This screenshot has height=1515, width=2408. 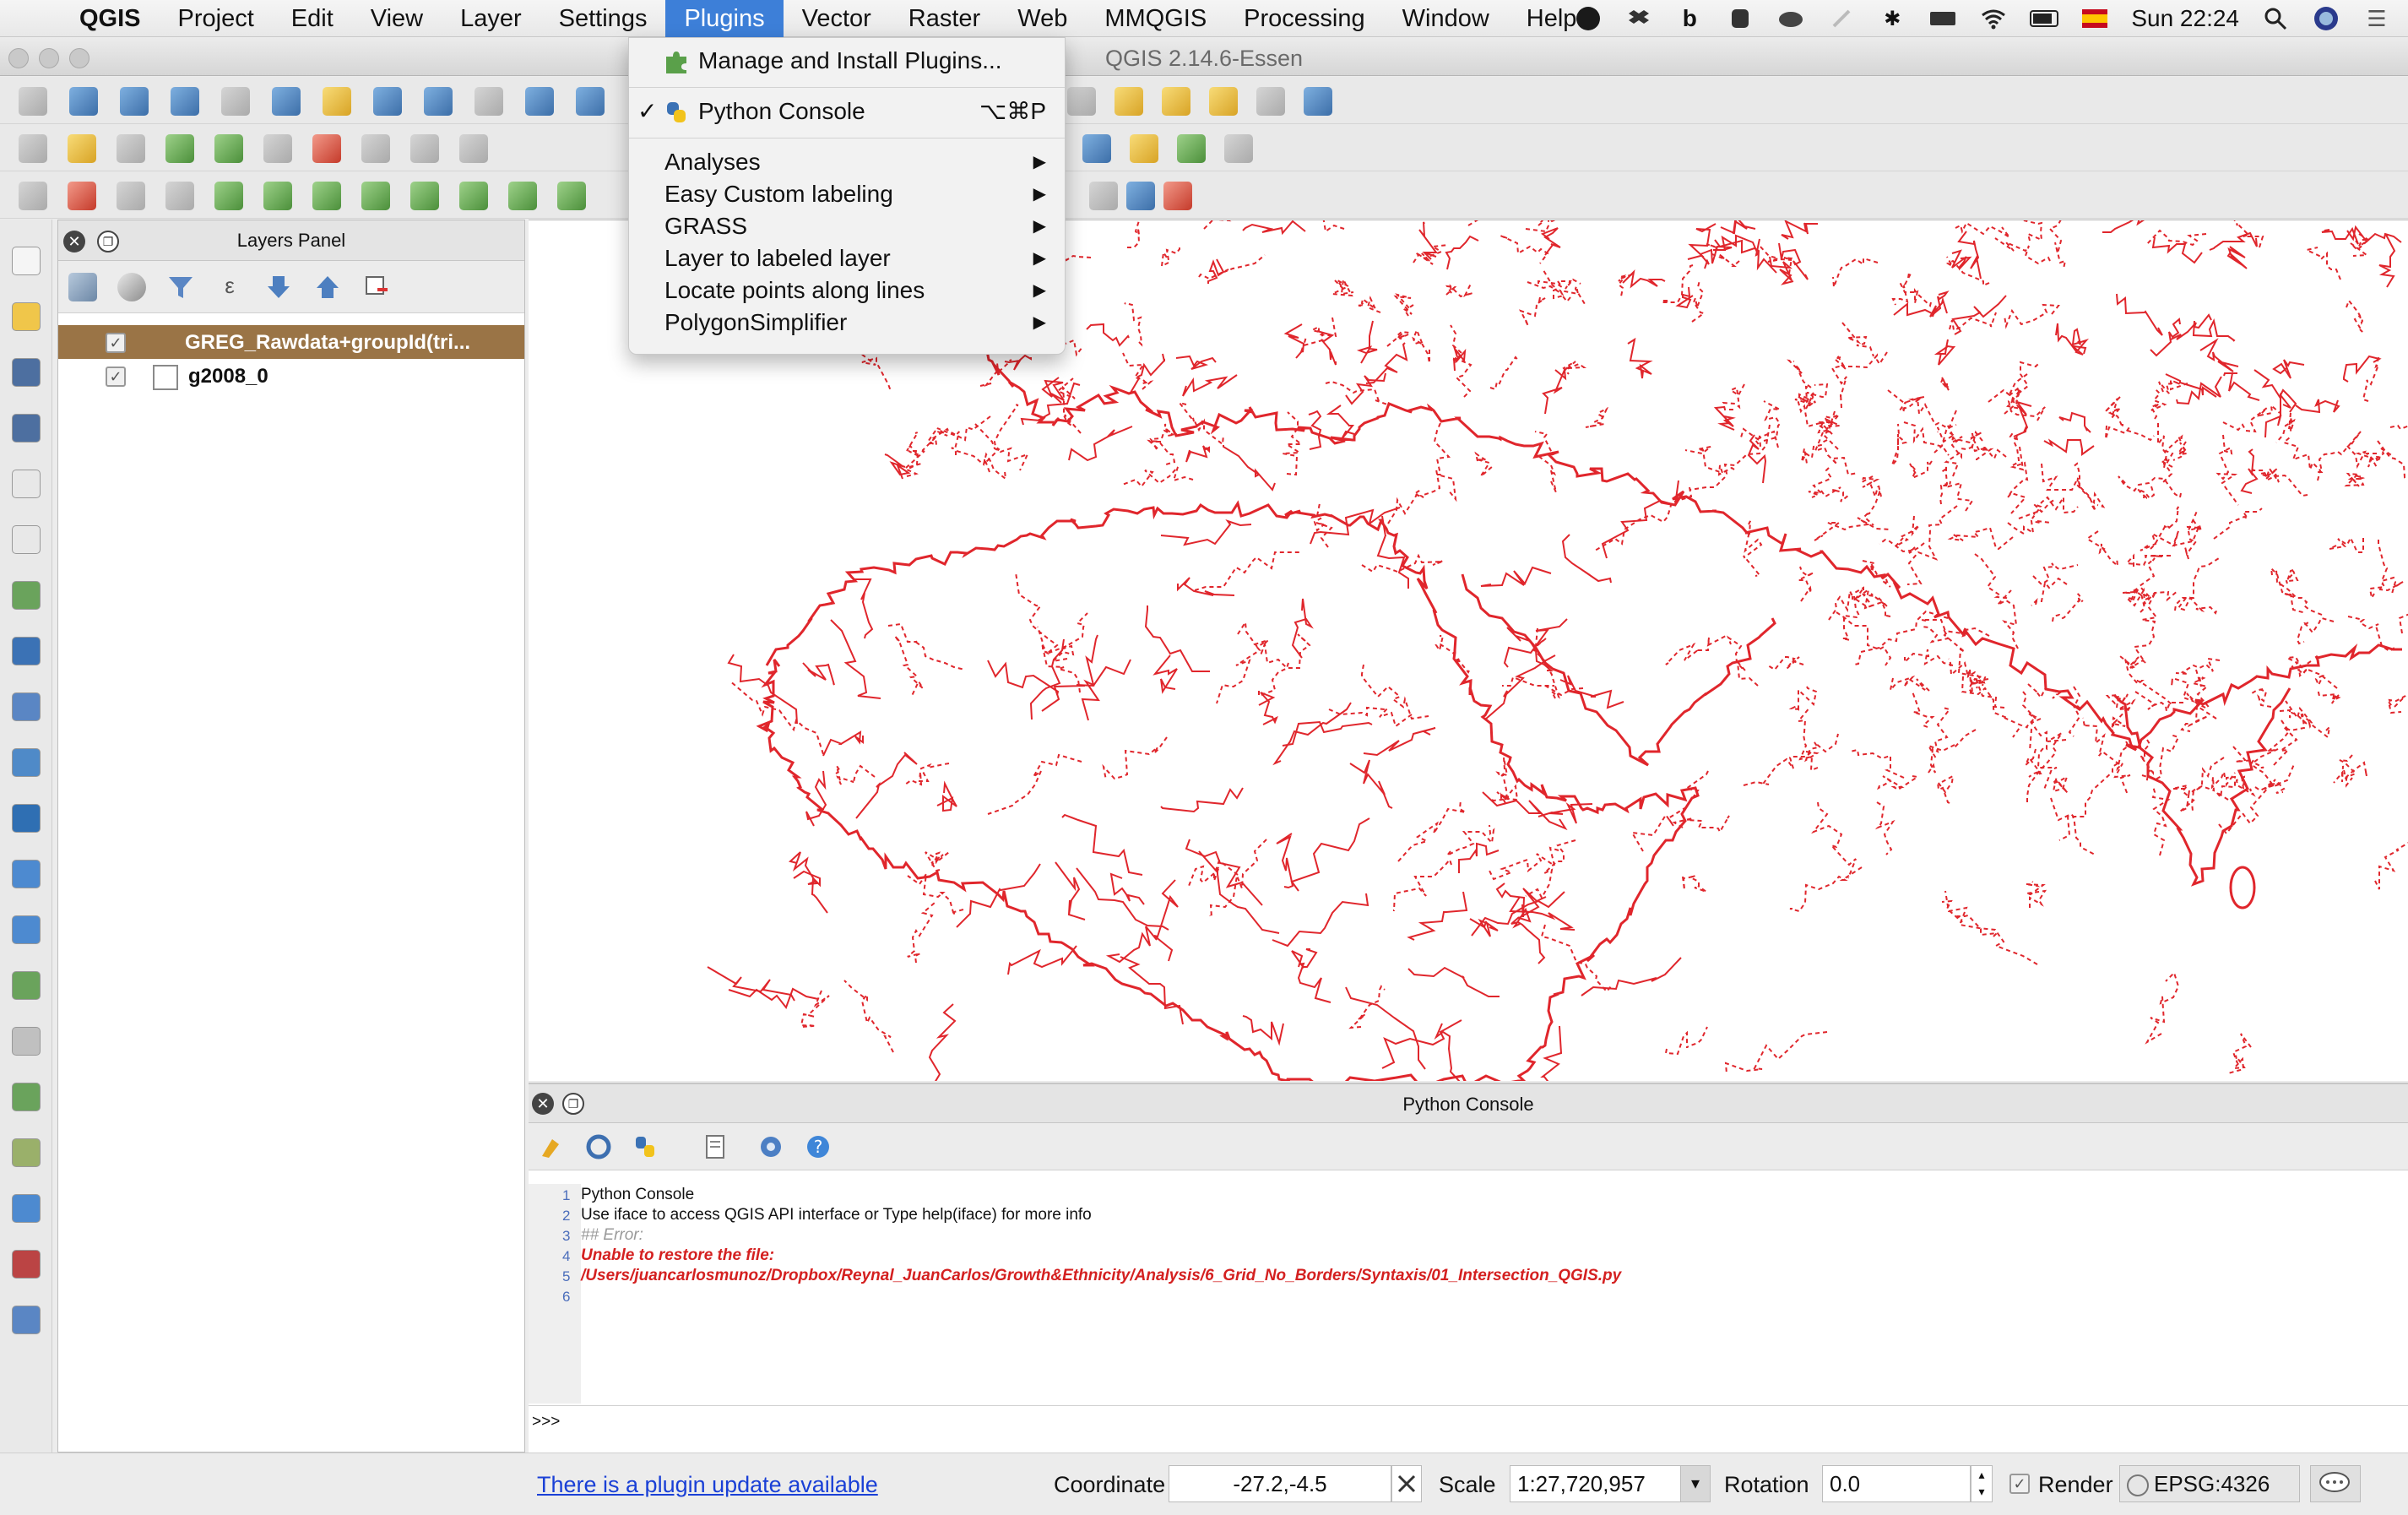 What do you see at coordinates (473, 196) in the screenshot?
I see `delete-part-icon` at bounding box center [473, 196].